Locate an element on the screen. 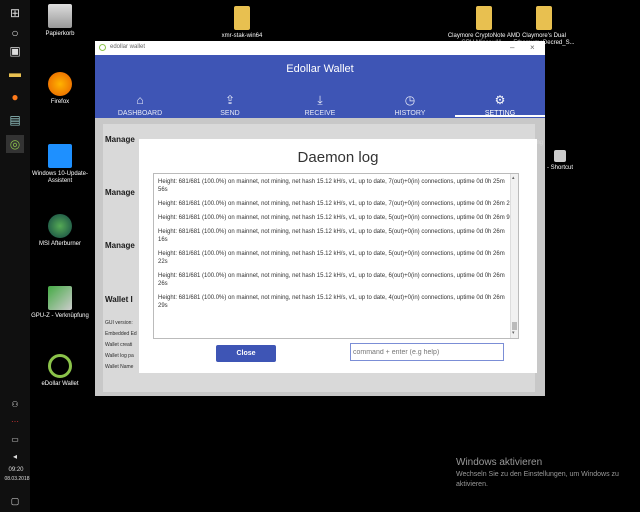 The height and width of the screenshot is (512, 640). tab-dashboard: ⌂ DASHBOARD is located at coordinates (140, 105).